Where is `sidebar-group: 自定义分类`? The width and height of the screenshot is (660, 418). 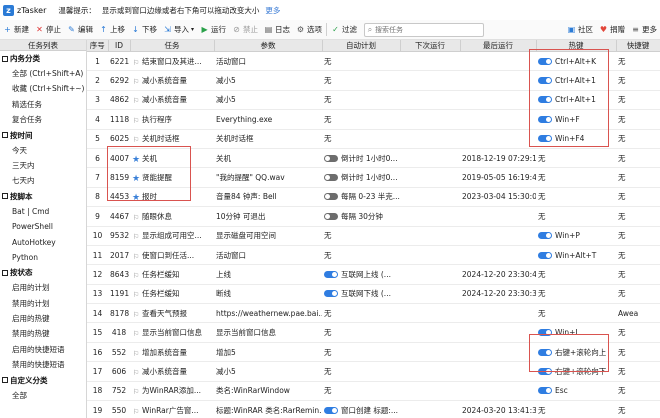
sidebar-group: 自定义分类 is located at coordinates (43, 380).